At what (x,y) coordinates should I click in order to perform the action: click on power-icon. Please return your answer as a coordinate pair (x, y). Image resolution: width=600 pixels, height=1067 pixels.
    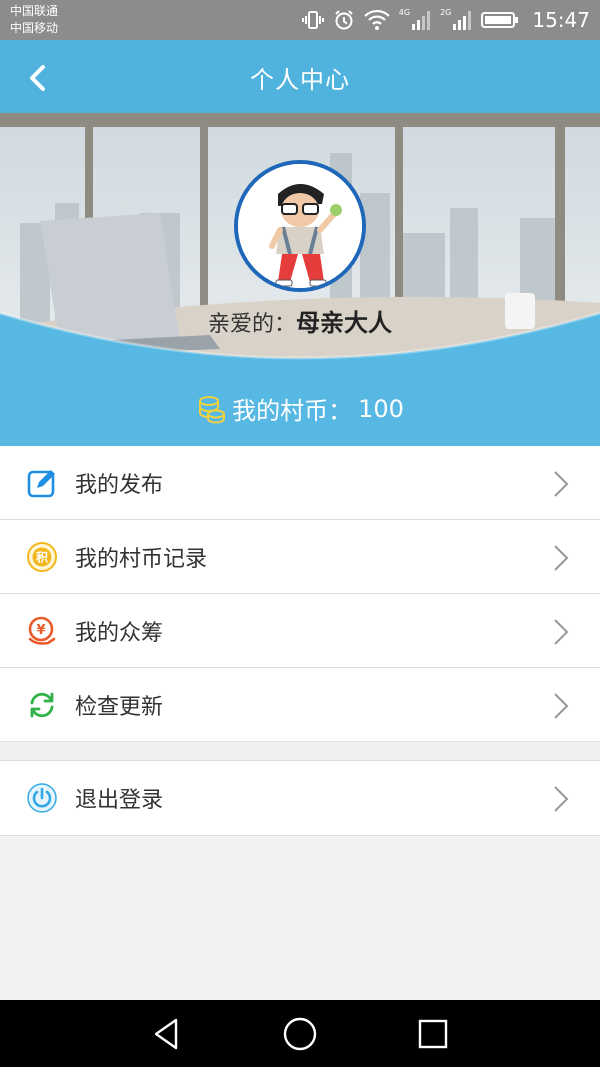
    Looking at the image, I should click on (42, 798).